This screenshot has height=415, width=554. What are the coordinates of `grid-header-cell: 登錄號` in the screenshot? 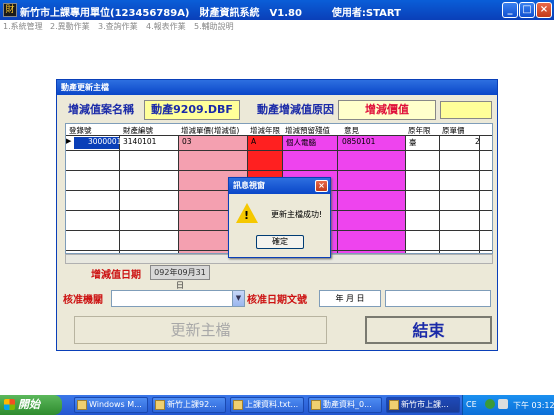 It's located at (80, 130).